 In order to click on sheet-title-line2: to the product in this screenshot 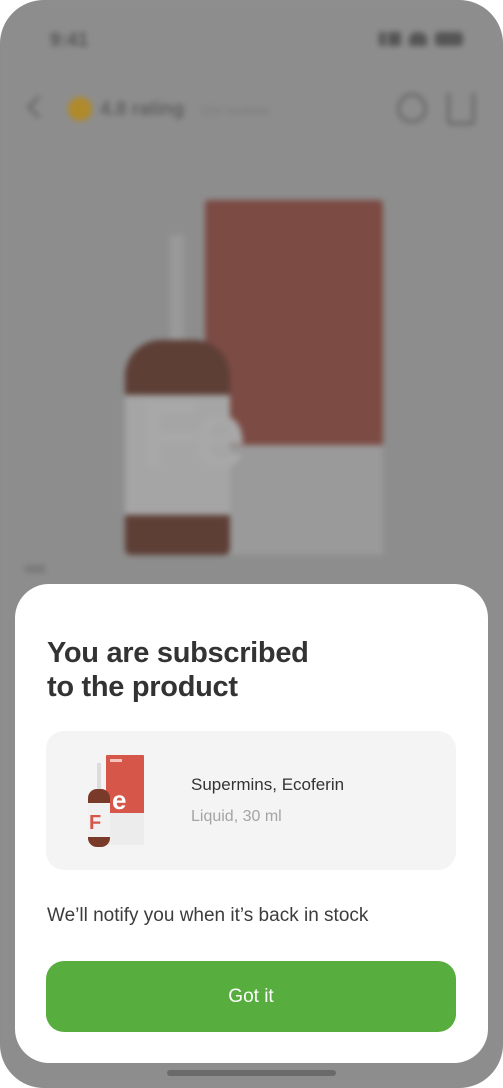, I will do `click(142, 687)`.